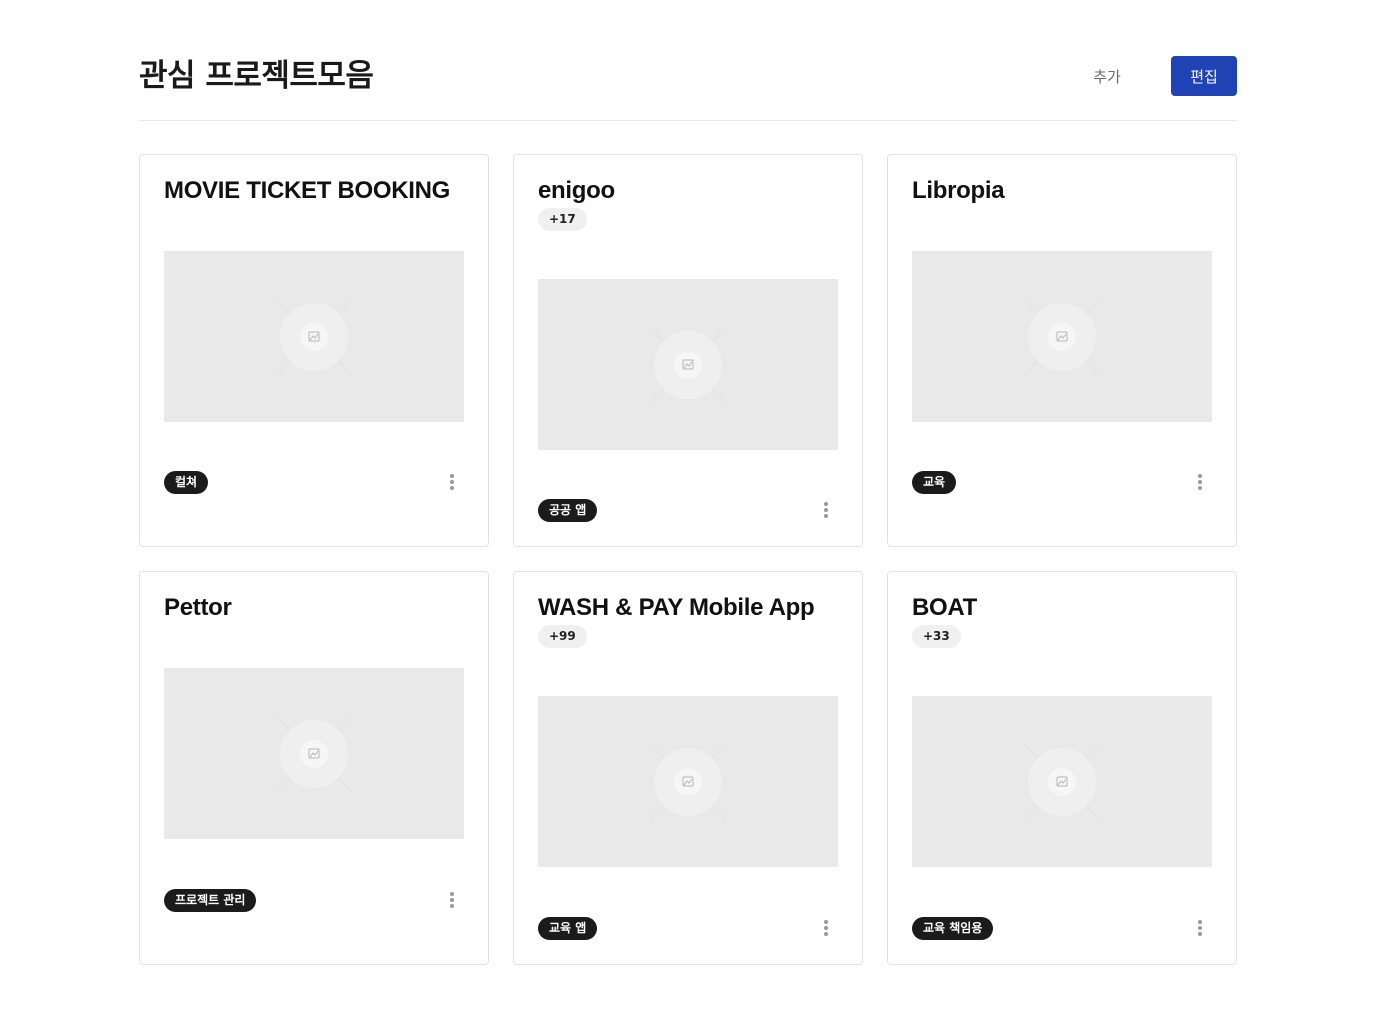 The height and width of the screenshot is (1029, 1376). I want to click on count-badge: +99, so click(562, 636).